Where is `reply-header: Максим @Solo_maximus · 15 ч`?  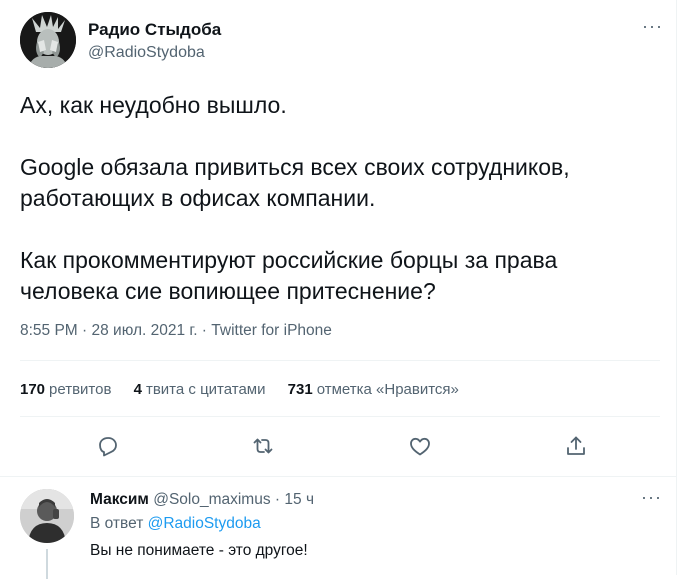
reply-header: Максим @Solo_maximus · 15 ч is located at coordinates (202, 500).